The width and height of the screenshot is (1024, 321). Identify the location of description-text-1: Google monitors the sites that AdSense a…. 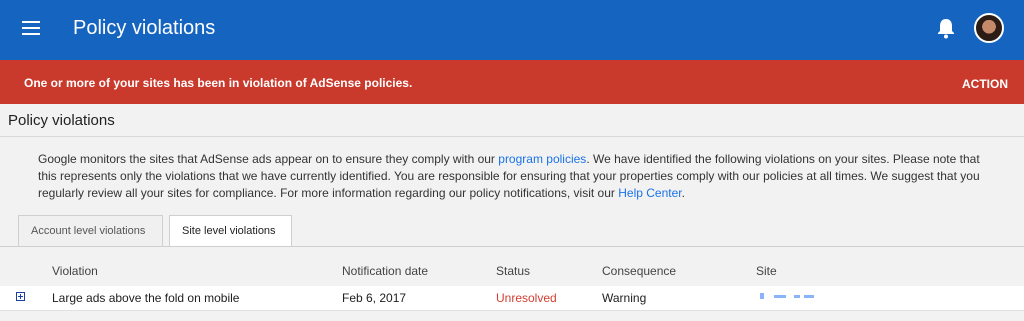
(268, 159).